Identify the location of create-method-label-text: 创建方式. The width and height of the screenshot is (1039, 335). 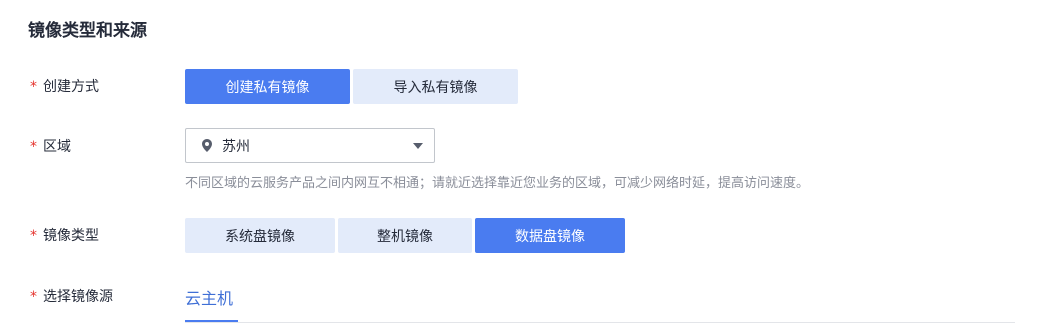
(71, 87).